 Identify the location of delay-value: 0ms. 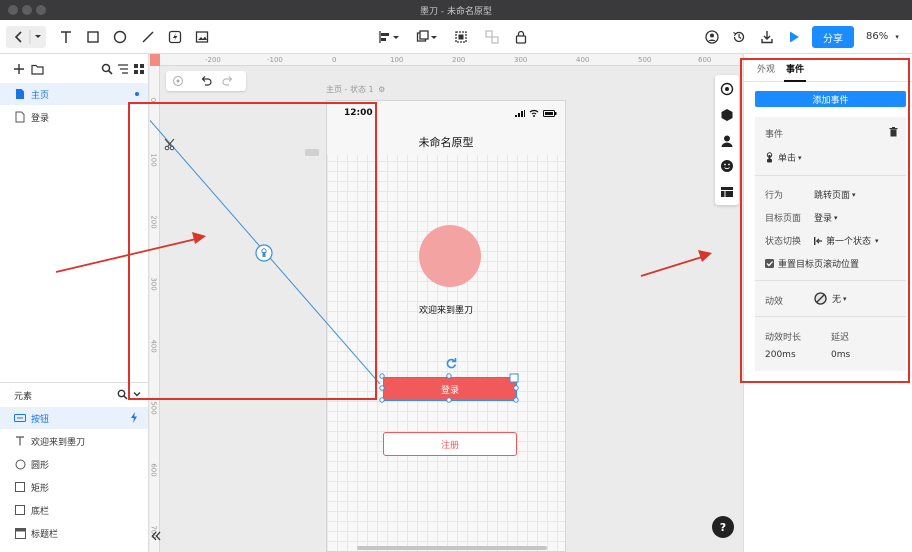
(840, 355).